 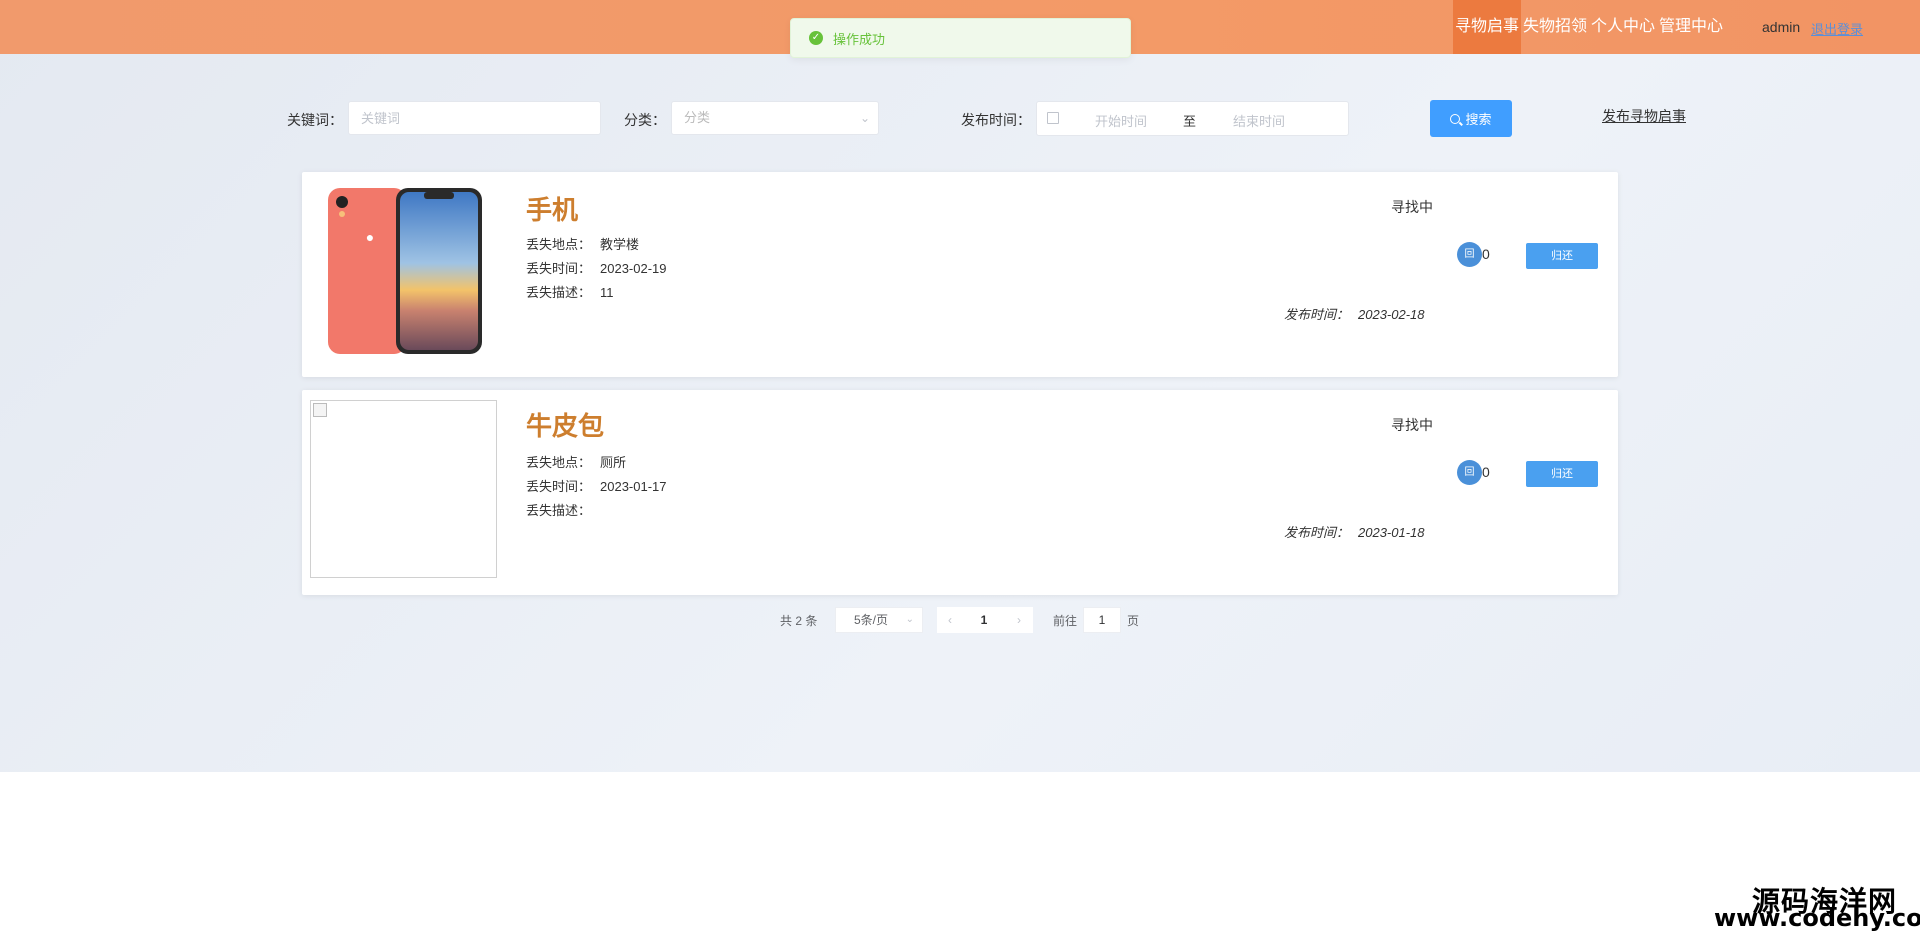 I want to click on goto-label: 前往, so click(x=1065, y=621).